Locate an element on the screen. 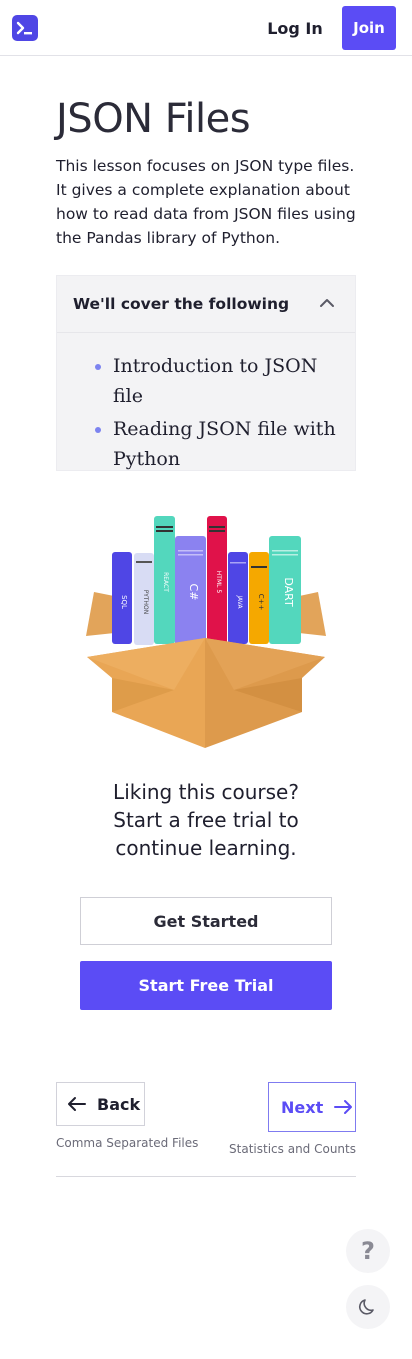  theme-toggle-button is located at coordinates (368, 1307).